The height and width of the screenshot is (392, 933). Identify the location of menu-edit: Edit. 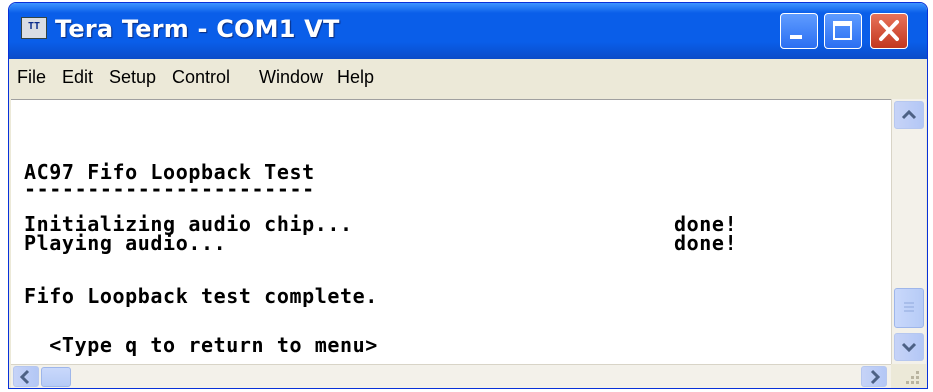
(77, 77).